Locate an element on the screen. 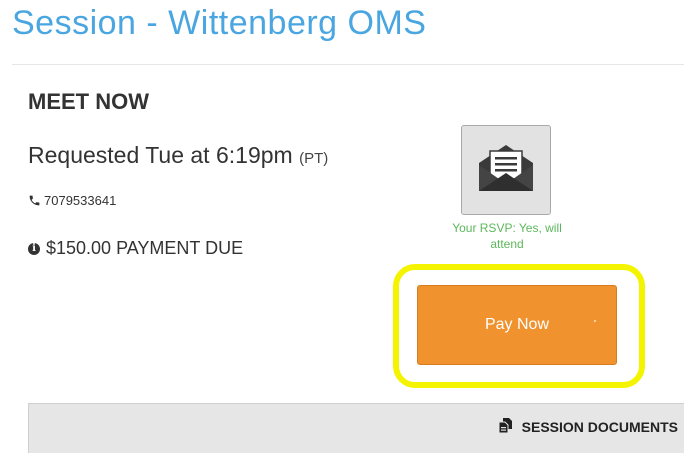 Image resolution: width=684 pixels, height=453 pixels. phone-row: 7079533641 is located at coordinates (72, 200).